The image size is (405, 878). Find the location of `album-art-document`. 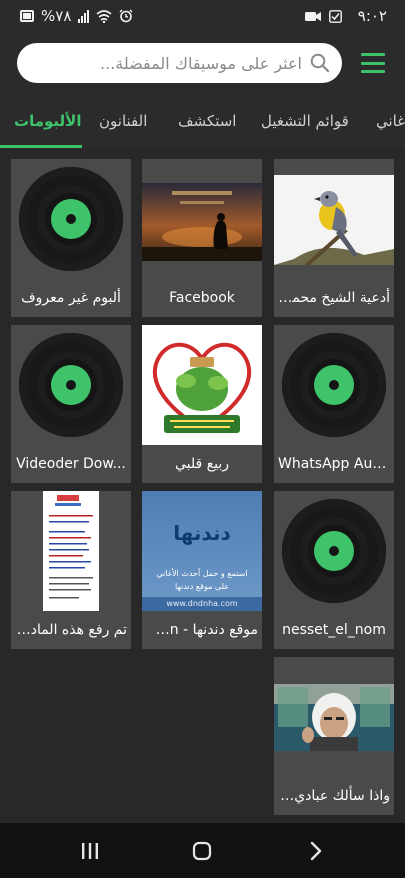

album-art-document is located at coordinates (71, 551).